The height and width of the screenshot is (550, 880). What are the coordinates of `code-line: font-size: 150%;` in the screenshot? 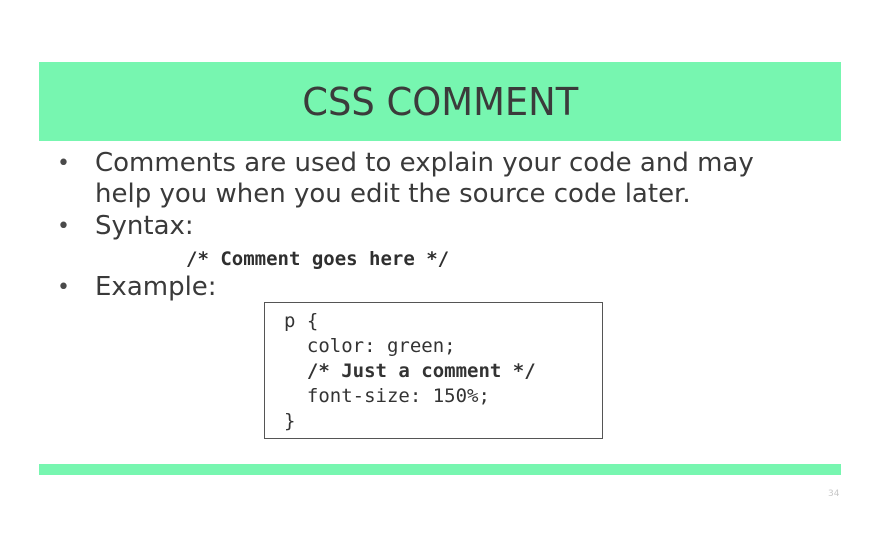 It's located at (387, 396).